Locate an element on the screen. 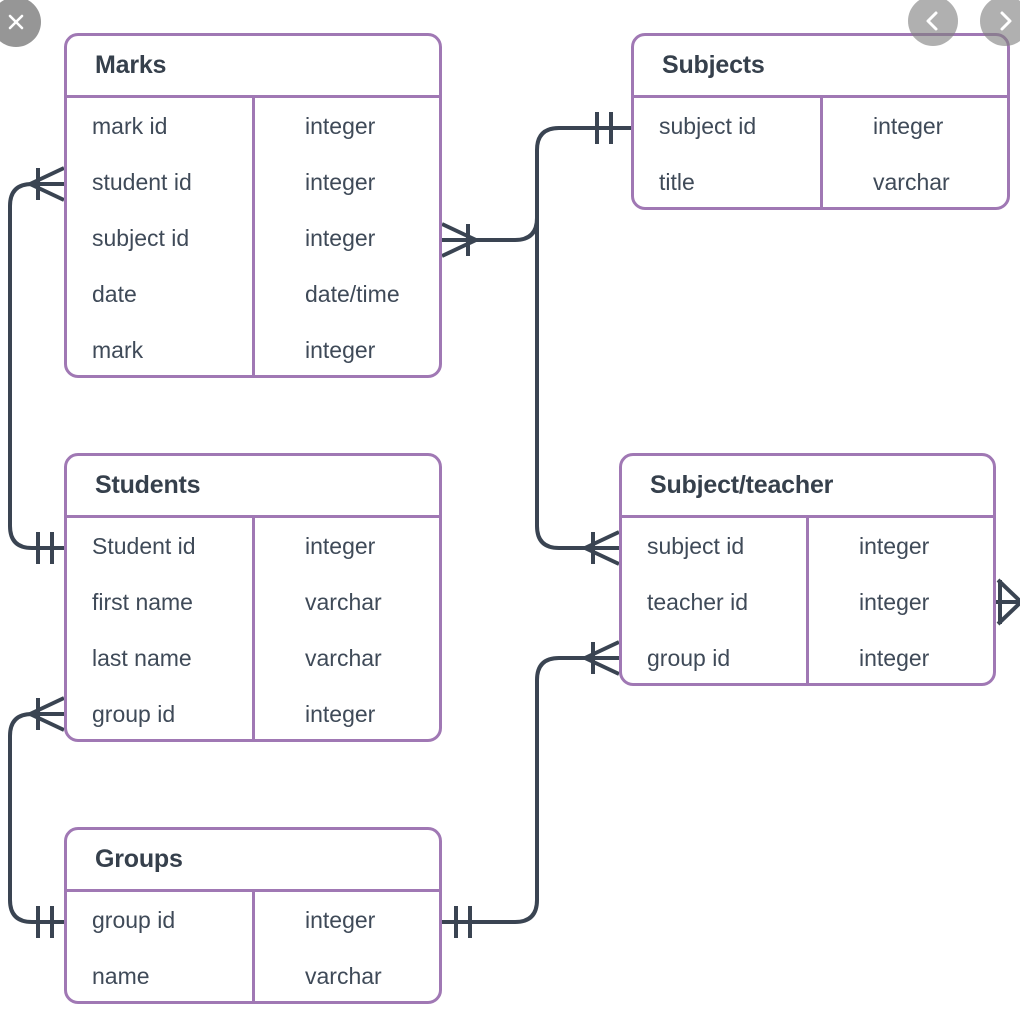 This screenshot has width=1020, height=1024. entity-students-title: Students is located at coordinates (148, 485).